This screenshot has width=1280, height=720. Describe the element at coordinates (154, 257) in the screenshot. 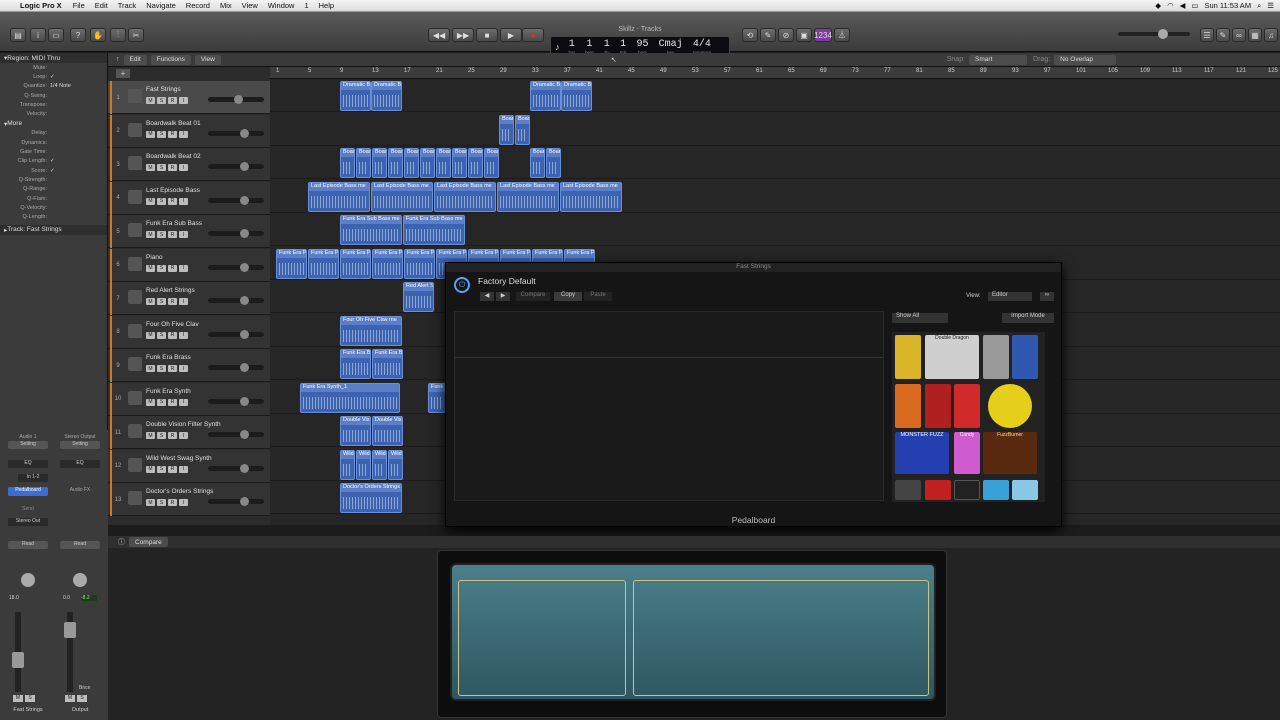

I see `track-name: Piano` at that location.